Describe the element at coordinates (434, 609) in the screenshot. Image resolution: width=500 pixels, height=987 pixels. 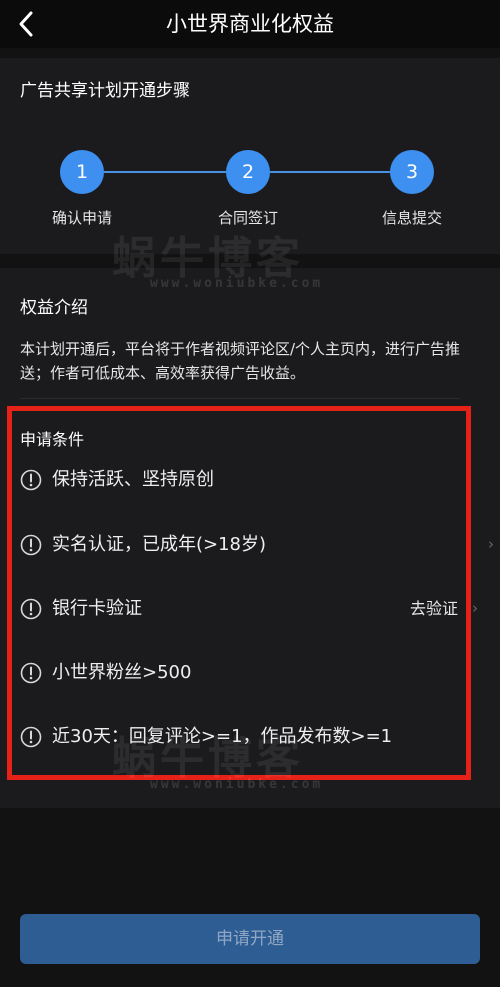
I see `verify-link: 去验证` at that location.